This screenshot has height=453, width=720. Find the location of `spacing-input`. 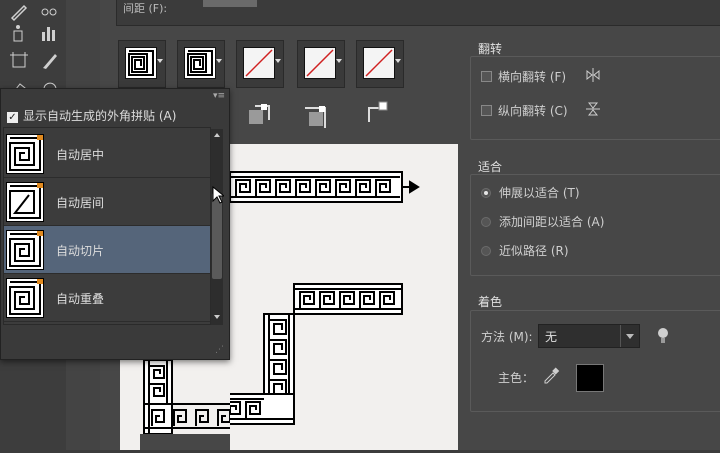

spacing-input is located at coordinates (230, 3).